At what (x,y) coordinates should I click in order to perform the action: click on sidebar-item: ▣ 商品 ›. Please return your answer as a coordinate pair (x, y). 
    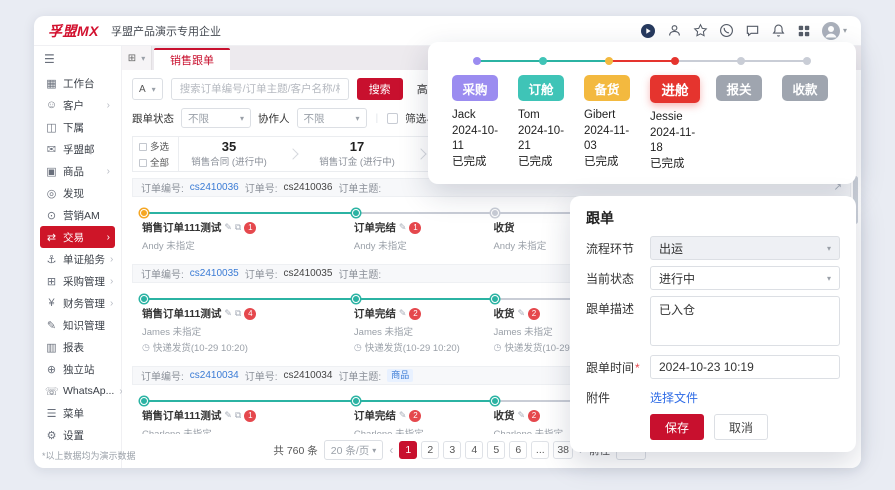
    Looking at the image, I should click on (77, 171).